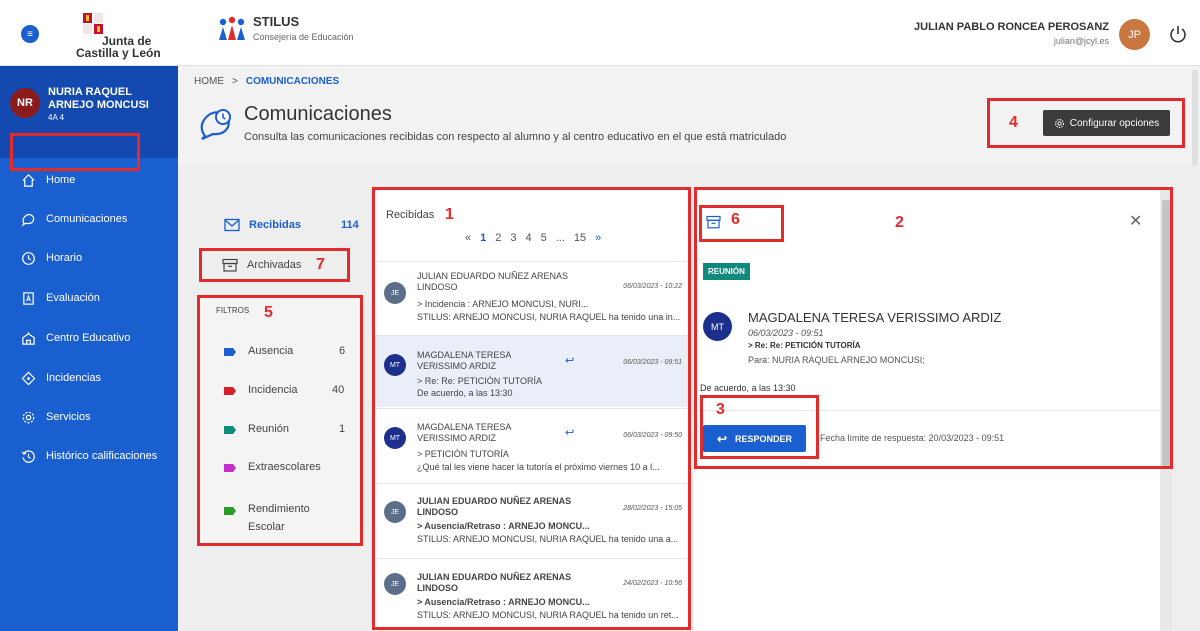  I want to click on filter-reunion: Reunión 1, so click(284, 429).